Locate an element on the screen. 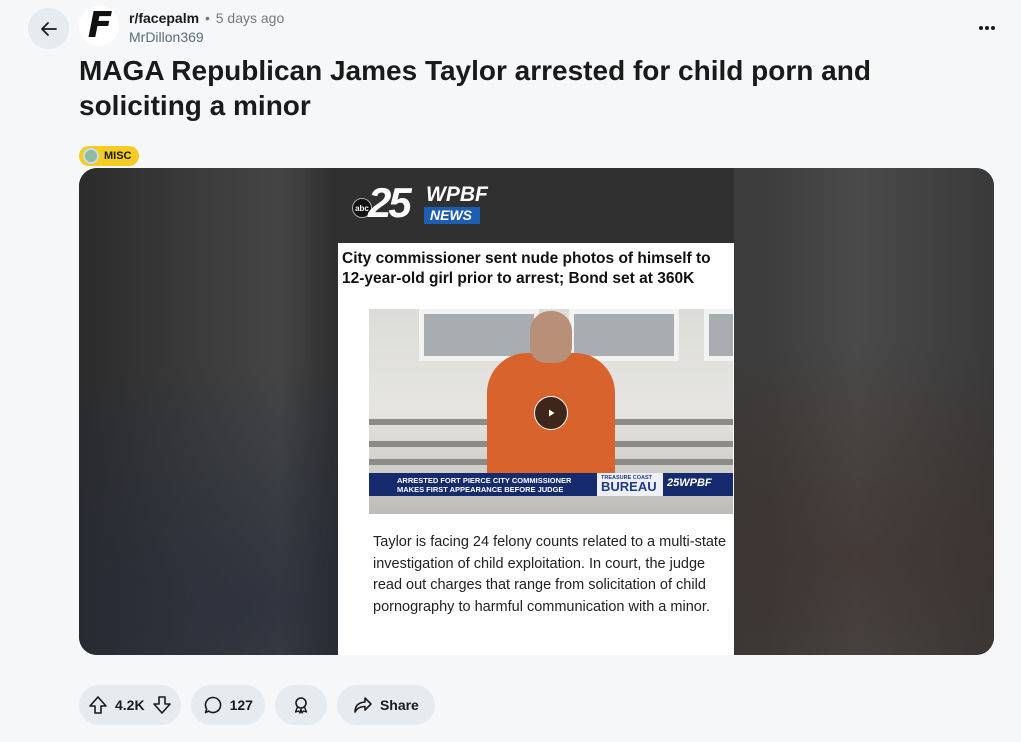 Image resolution: width=1021 pixels, height=742 pixels. upvote-icon is located at coordinates (98, 705).